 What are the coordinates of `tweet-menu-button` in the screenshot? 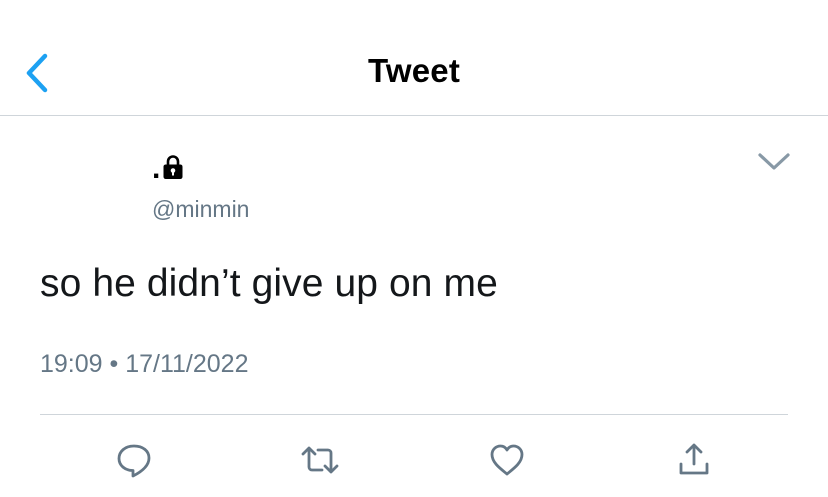 It's located at (774, 161).